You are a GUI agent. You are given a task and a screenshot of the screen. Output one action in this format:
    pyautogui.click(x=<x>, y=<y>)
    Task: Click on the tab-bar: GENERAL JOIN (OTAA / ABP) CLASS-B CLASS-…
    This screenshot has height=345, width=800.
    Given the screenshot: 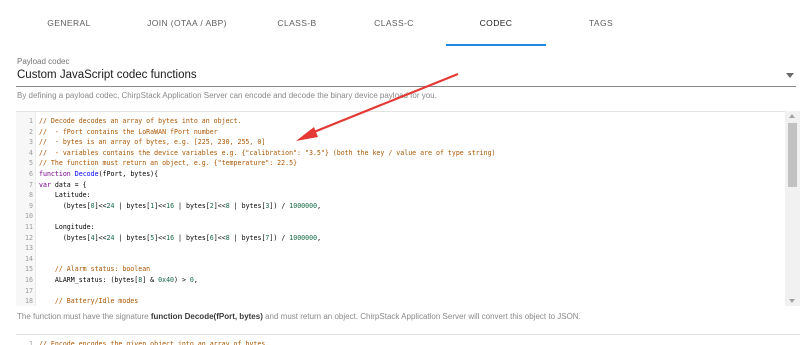 What is the action you would take?
    pyautogui.click(x=400, y=23)
    